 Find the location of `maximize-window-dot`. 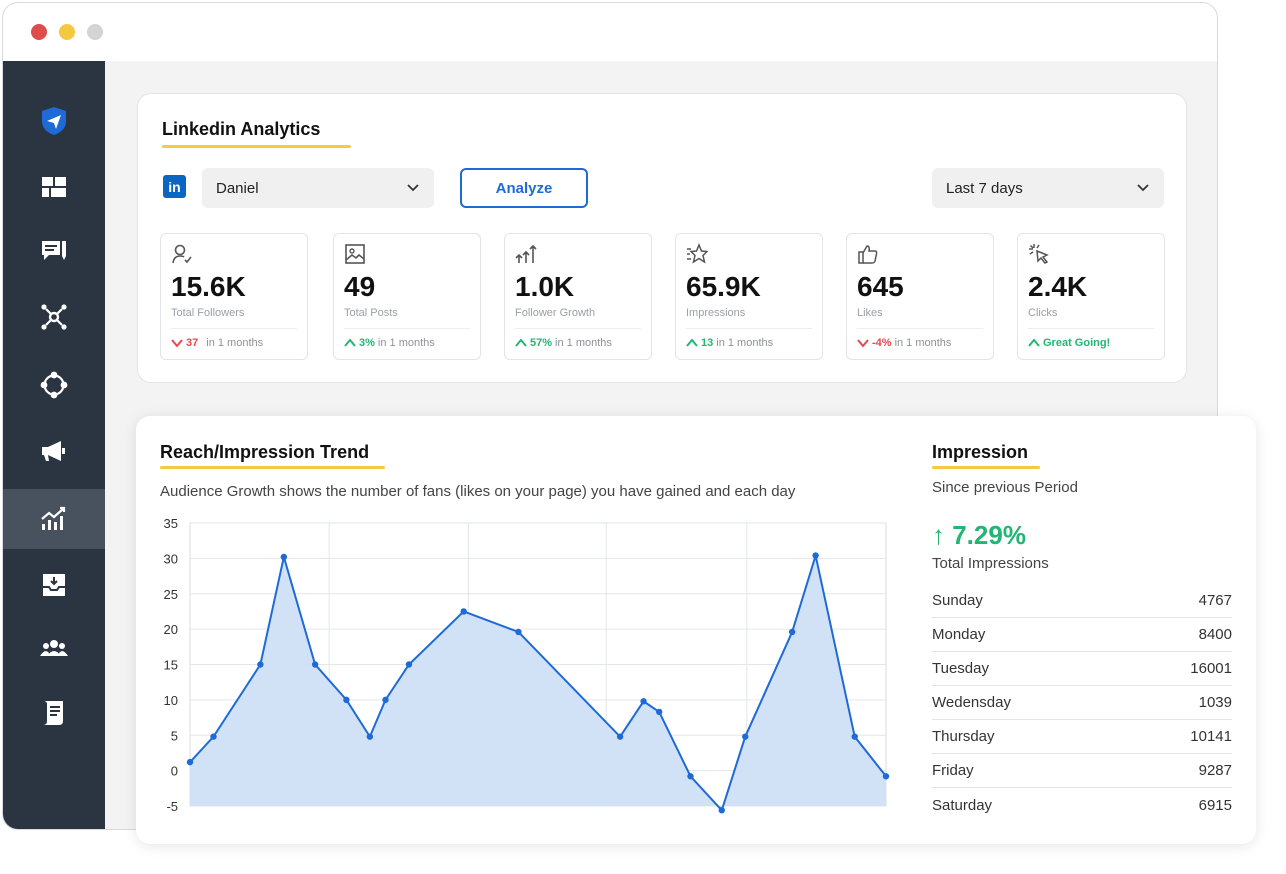

maximize-window-dot is located at coordinates (95, 32).